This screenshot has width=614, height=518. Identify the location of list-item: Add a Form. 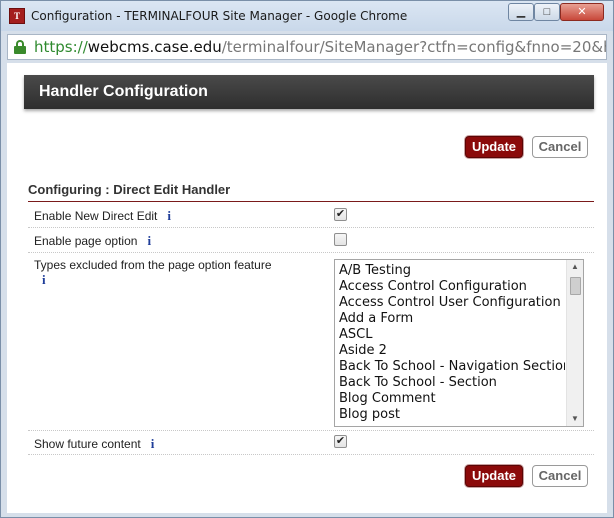
(452, 319).